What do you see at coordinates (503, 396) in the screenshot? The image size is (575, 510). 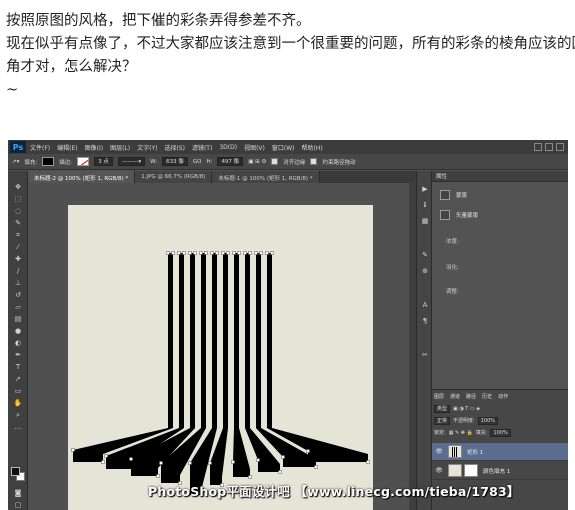 I see `tab-actions: 动作` at bounding box center [503, 396].